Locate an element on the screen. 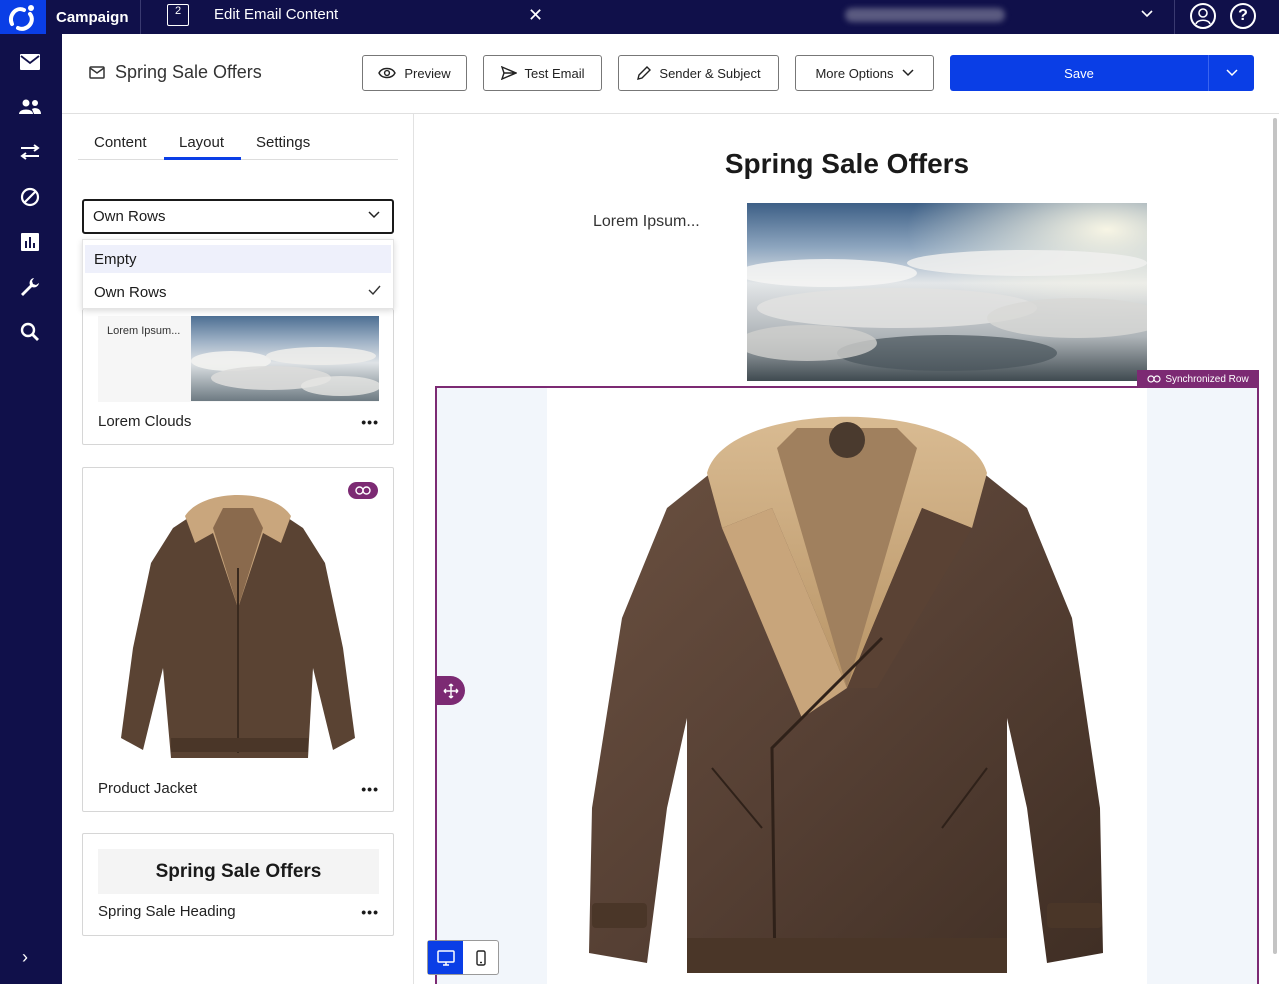  rows-select-value: Own Rows is located at coordinates (129, 216).